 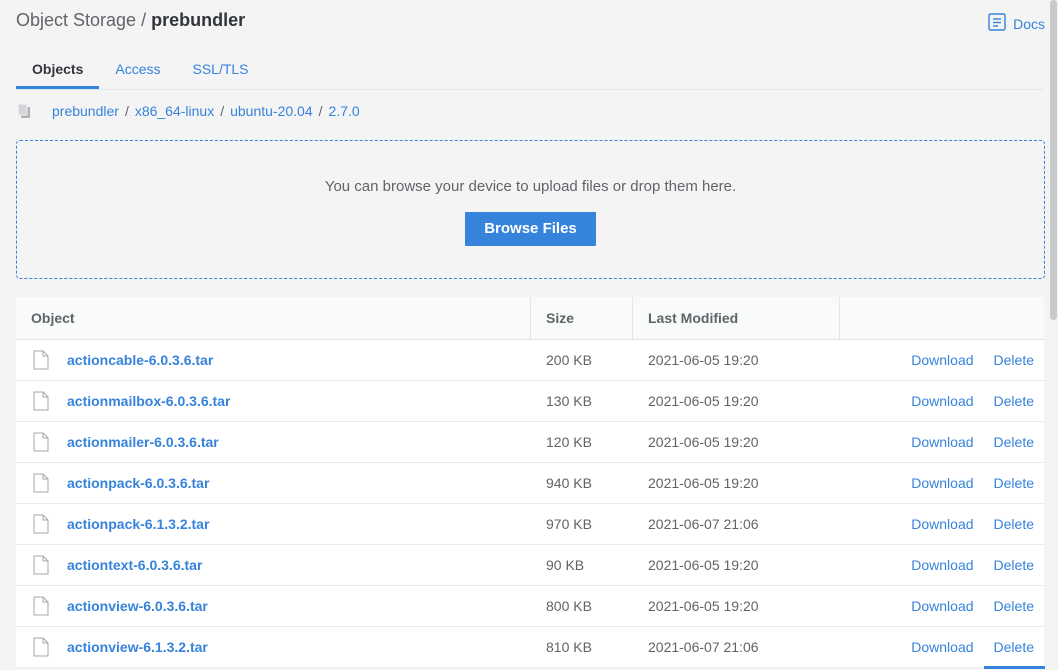 I want to click on page-title-prefix: Object Storage /, so click(x=81, y=20).